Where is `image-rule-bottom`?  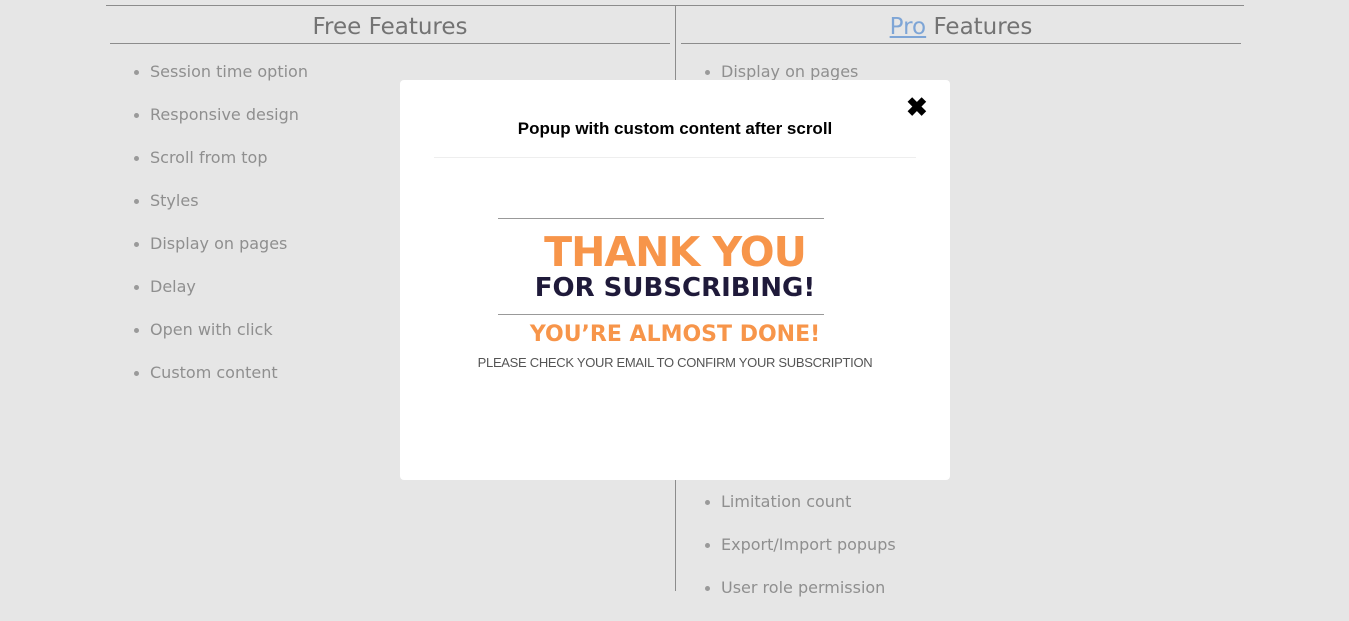
image-rule-bottom is located at coordinates (661, 314).